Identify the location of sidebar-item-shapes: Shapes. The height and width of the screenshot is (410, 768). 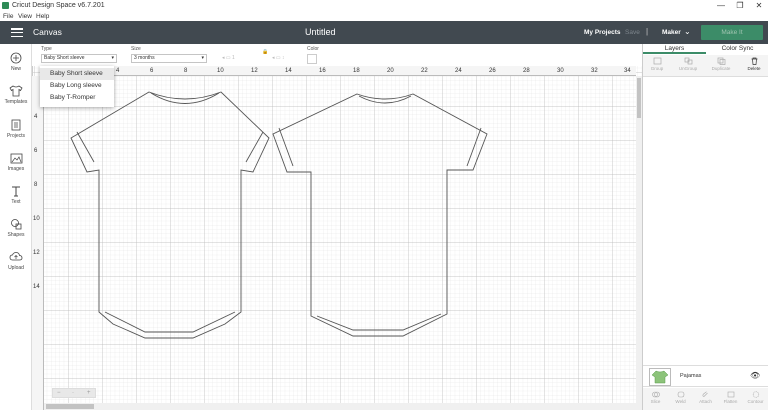
(16, 228).